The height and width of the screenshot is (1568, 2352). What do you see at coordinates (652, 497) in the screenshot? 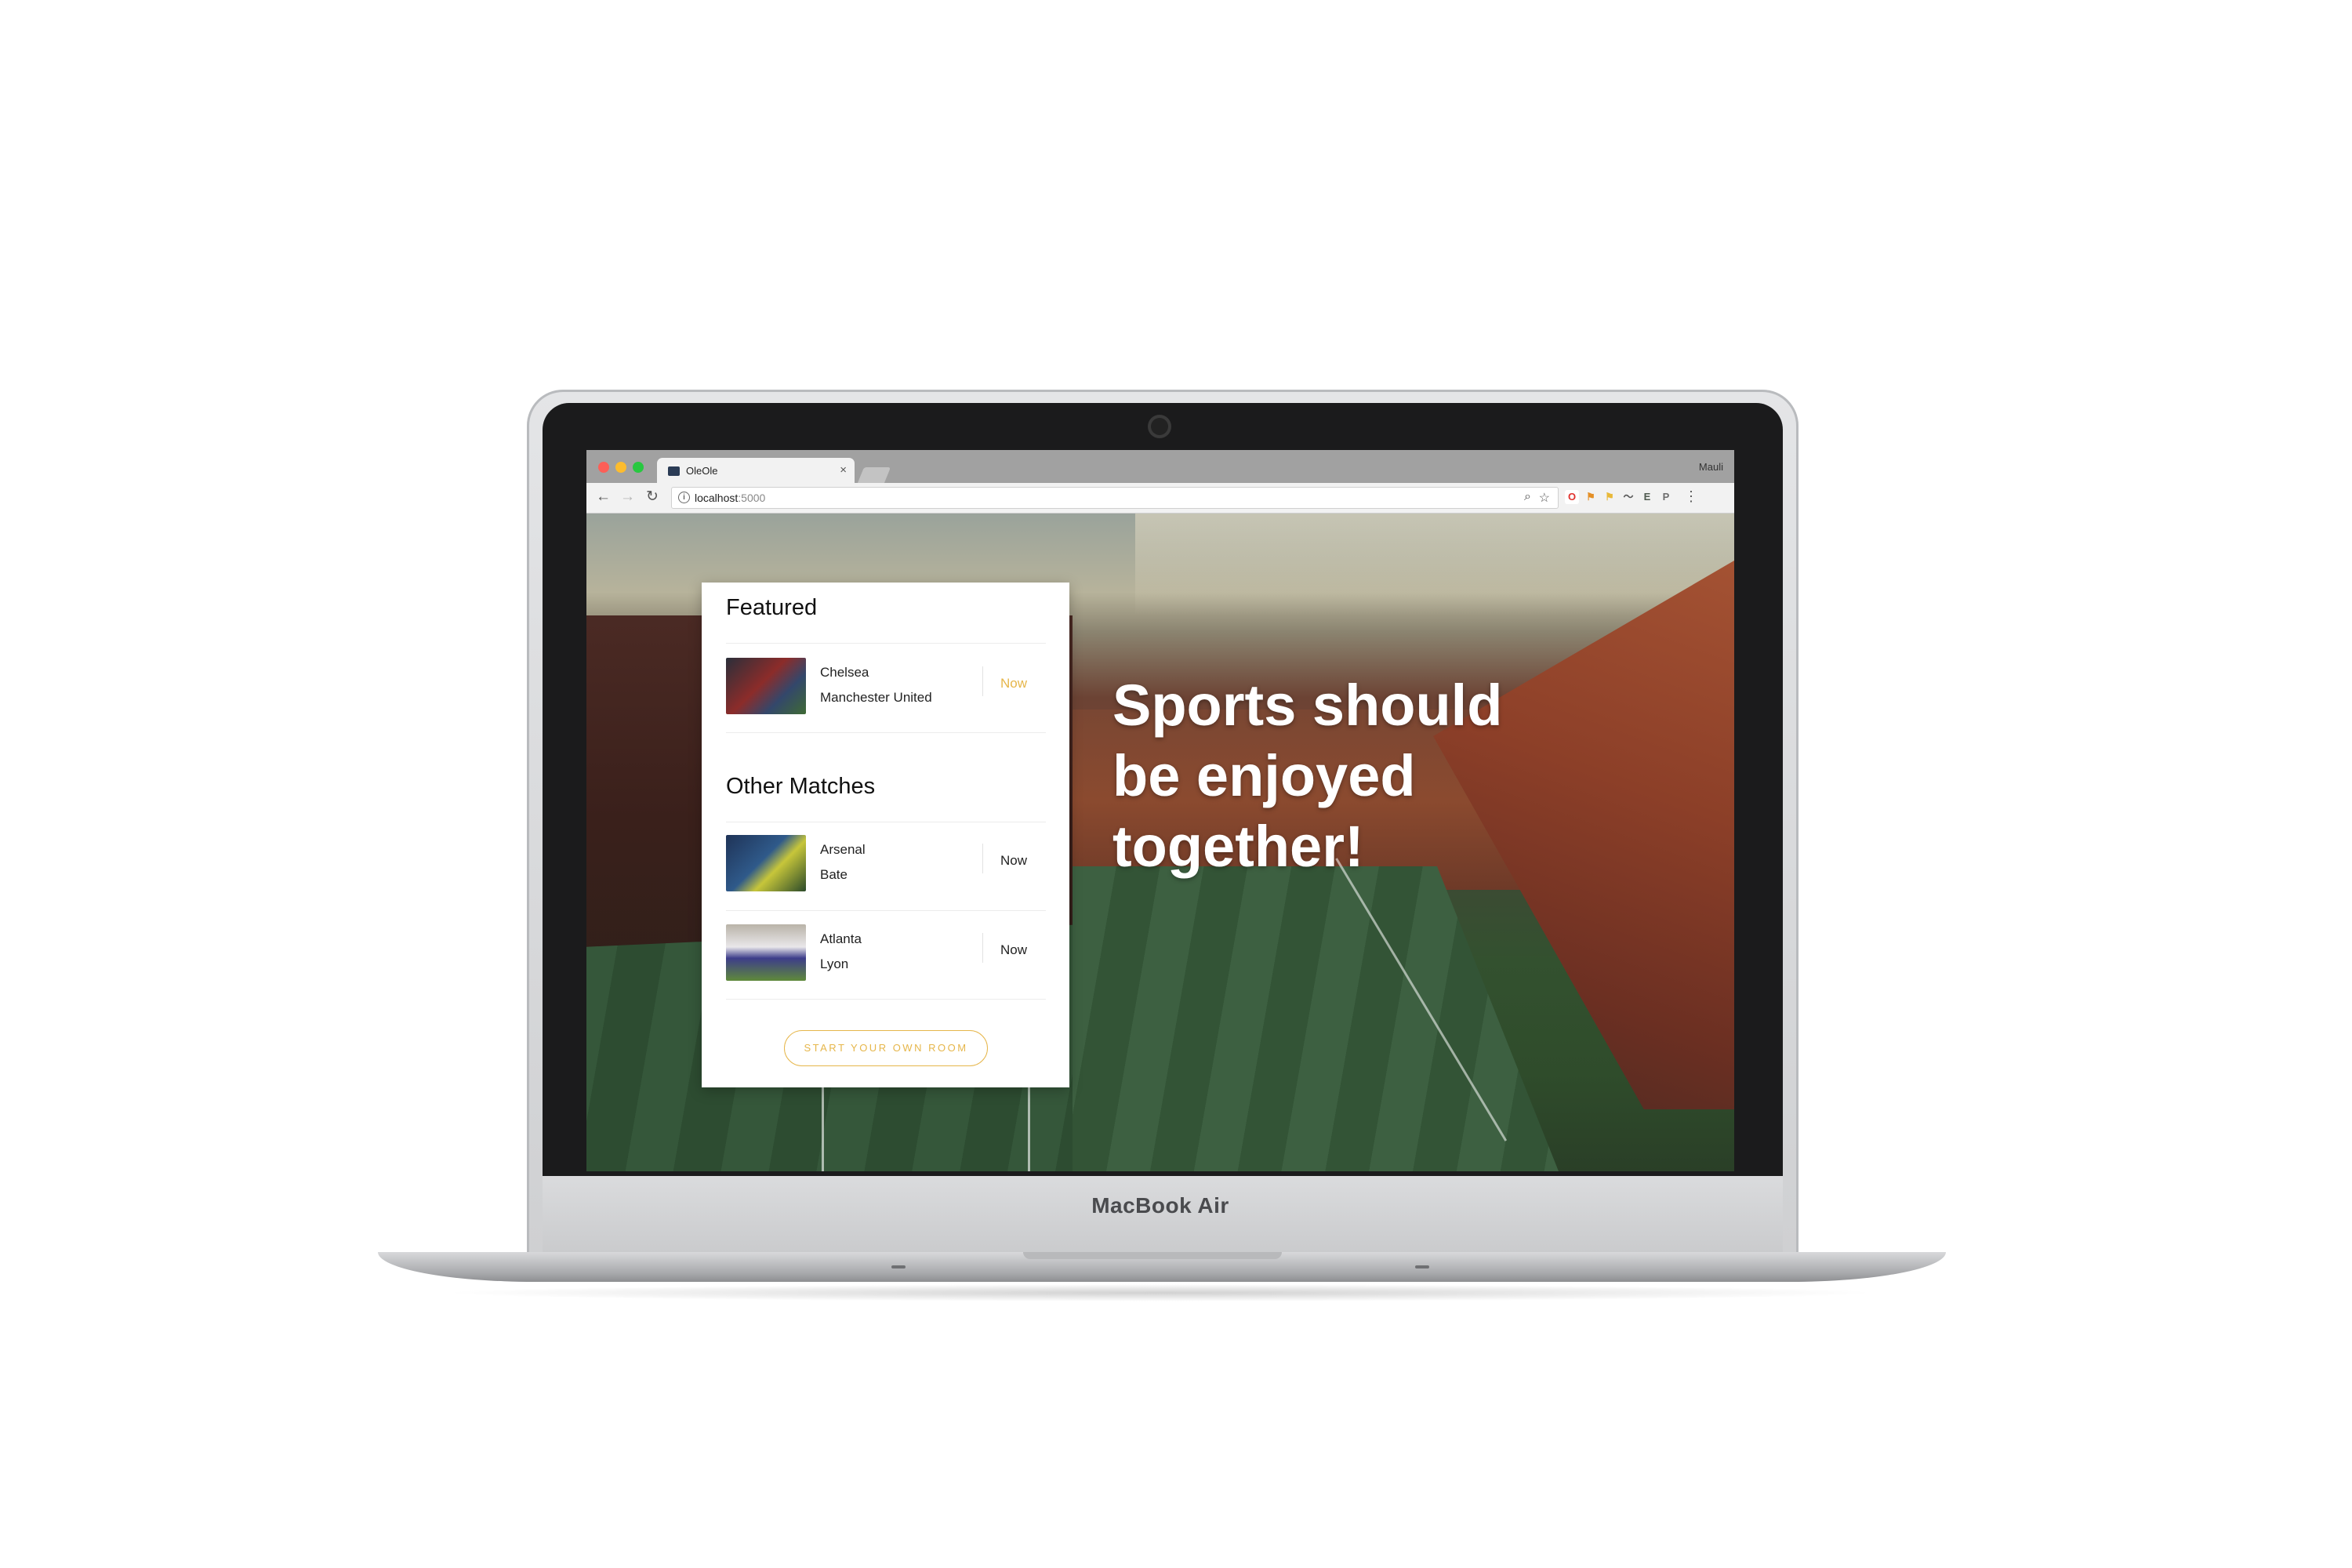
I see `reload-icon: ↻` at bounding box center [652, 497].